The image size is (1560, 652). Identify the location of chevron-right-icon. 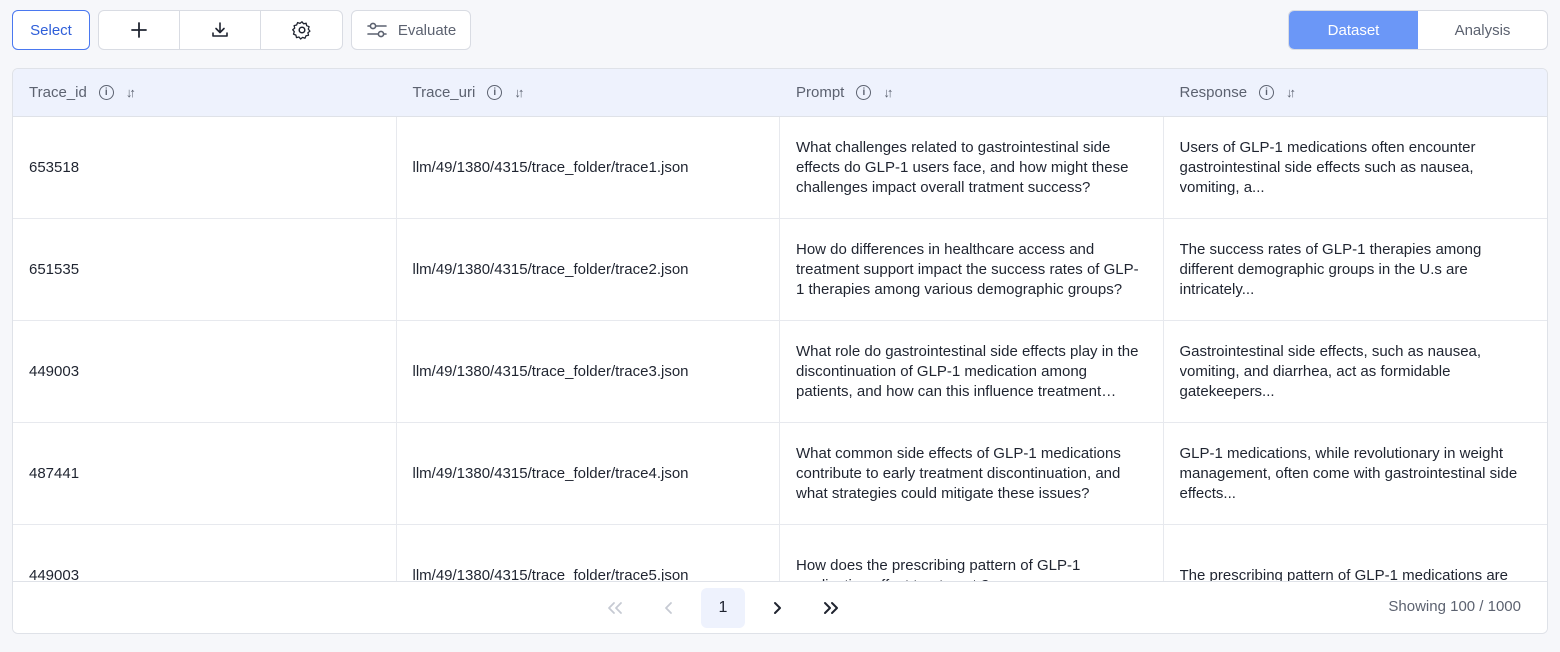
(777, 608).